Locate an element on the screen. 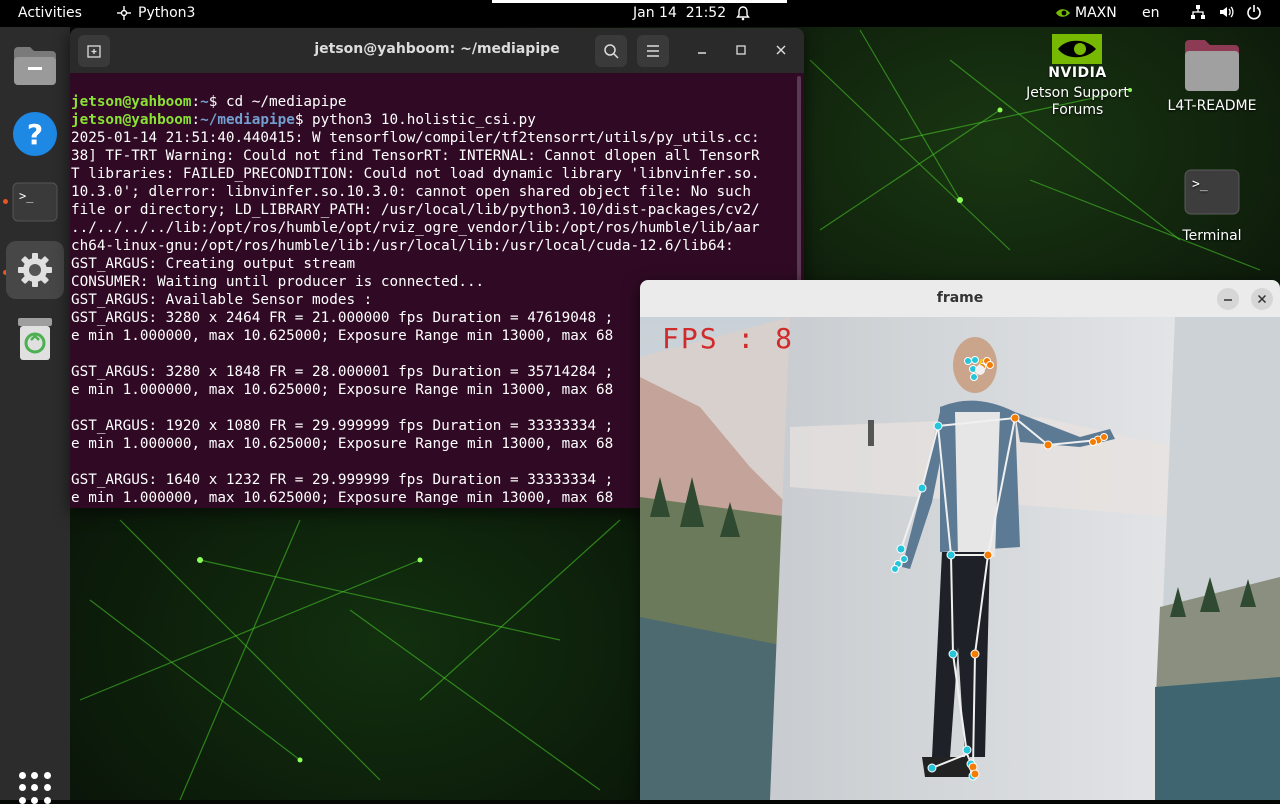 The image size is (1280, 804). dock-trash is located at coordinates (35, 339).